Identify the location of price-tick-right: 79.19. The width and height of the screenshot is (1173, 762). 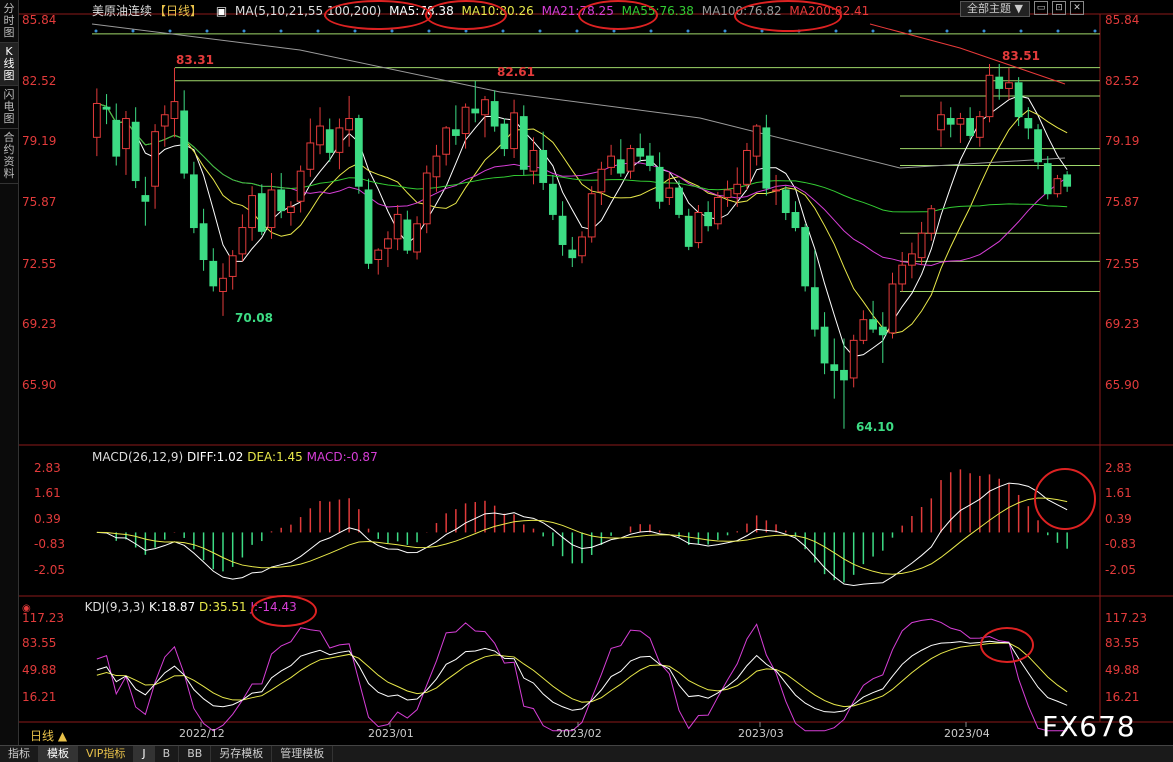
(1122, 141).